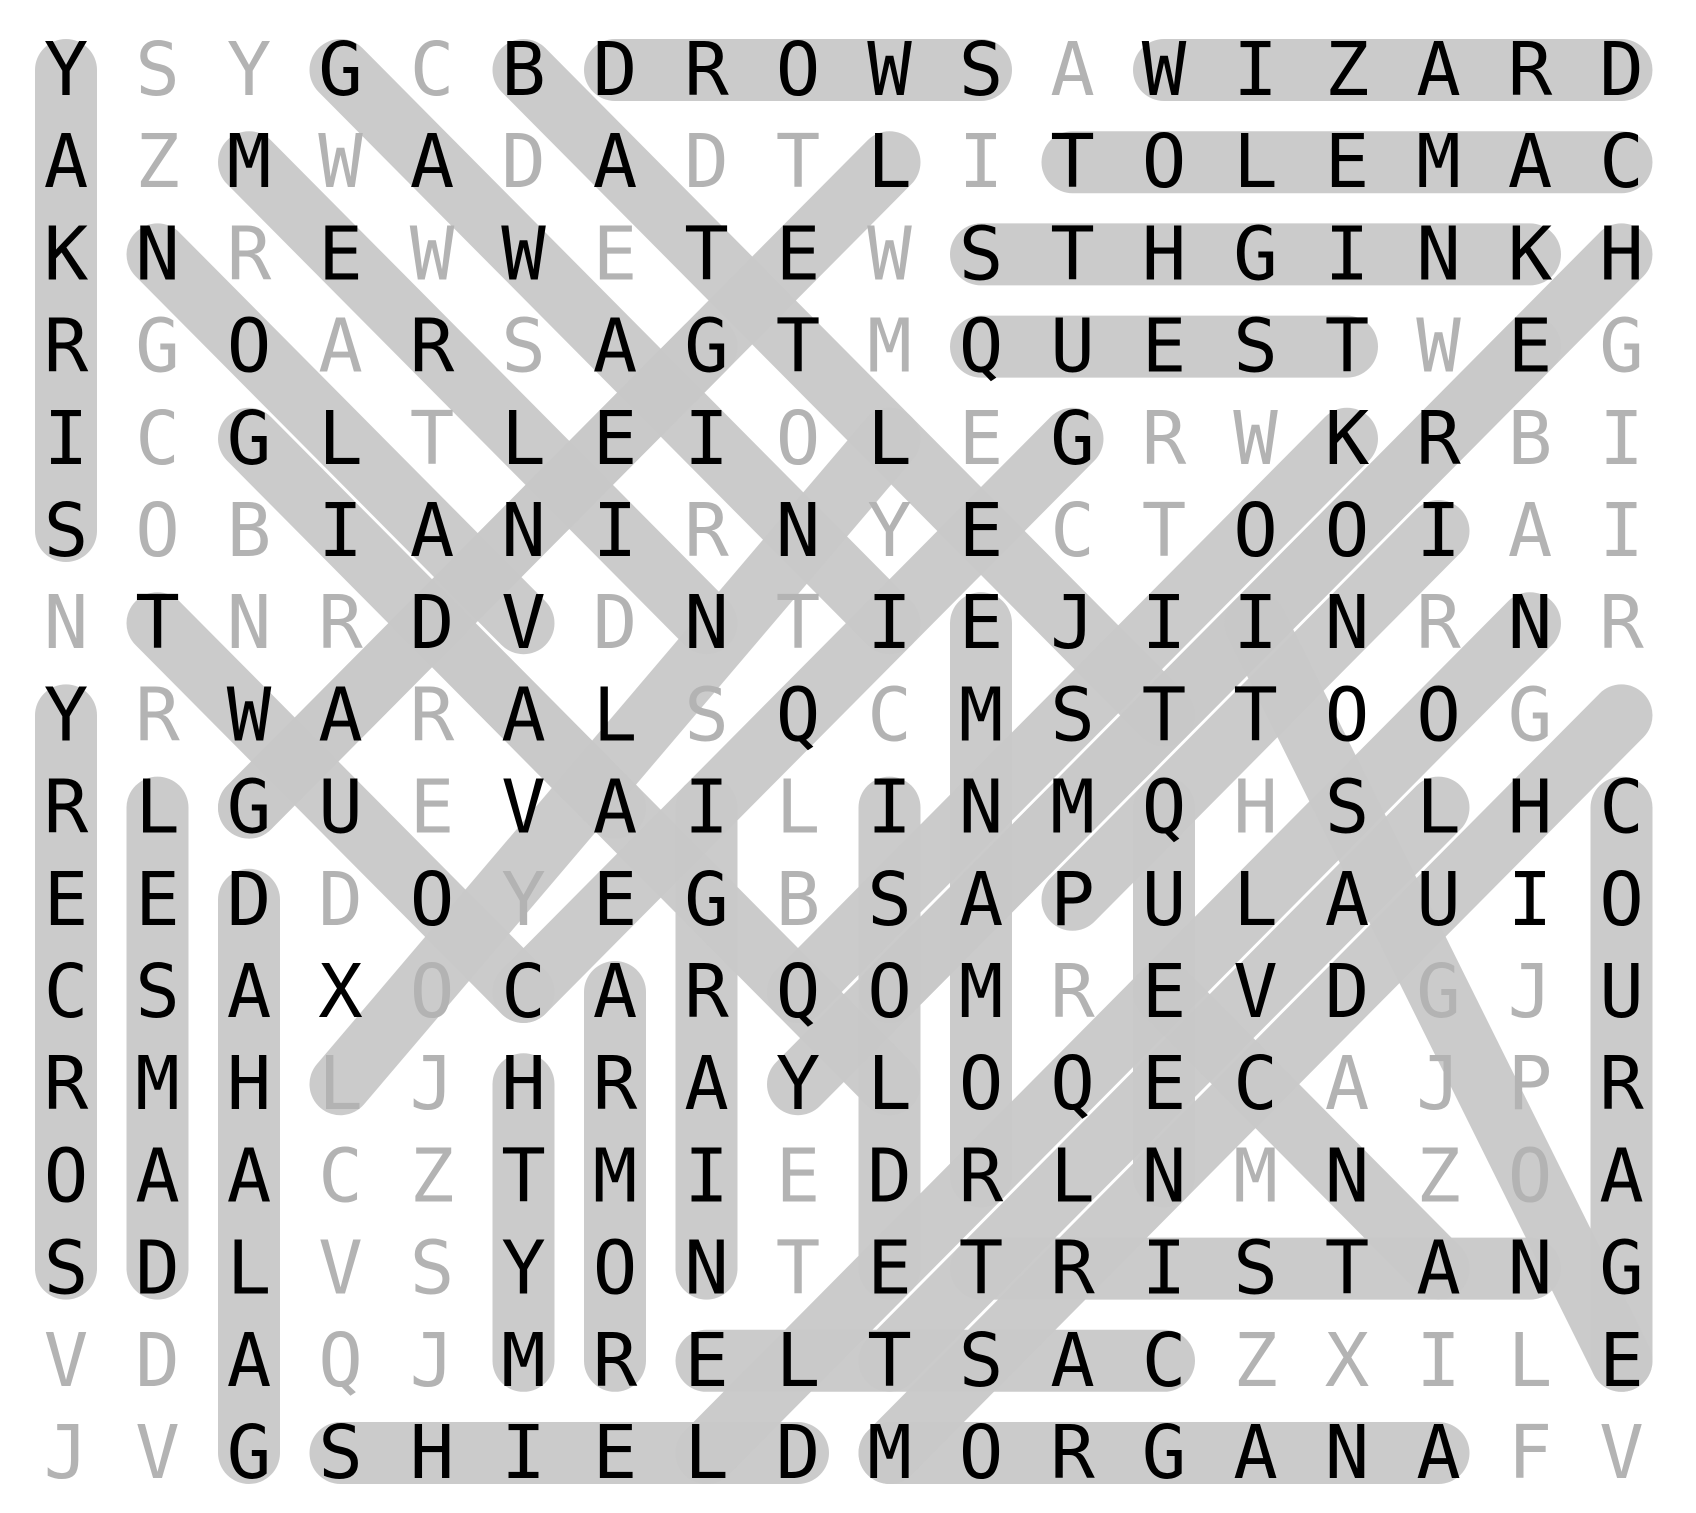 The height and width of the screenshot is (1513, 1696). Describe the element at coordinates (1438, 900) in the screenshot. I see `letter-cell: U` at that location.